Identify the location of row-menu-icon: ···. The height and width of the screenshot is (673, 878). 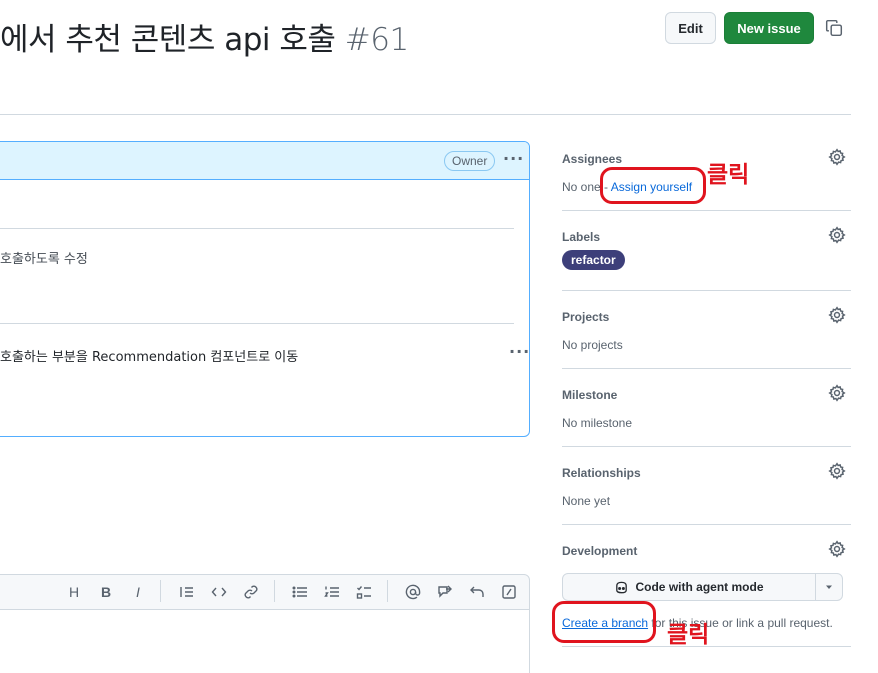
(519, 352).